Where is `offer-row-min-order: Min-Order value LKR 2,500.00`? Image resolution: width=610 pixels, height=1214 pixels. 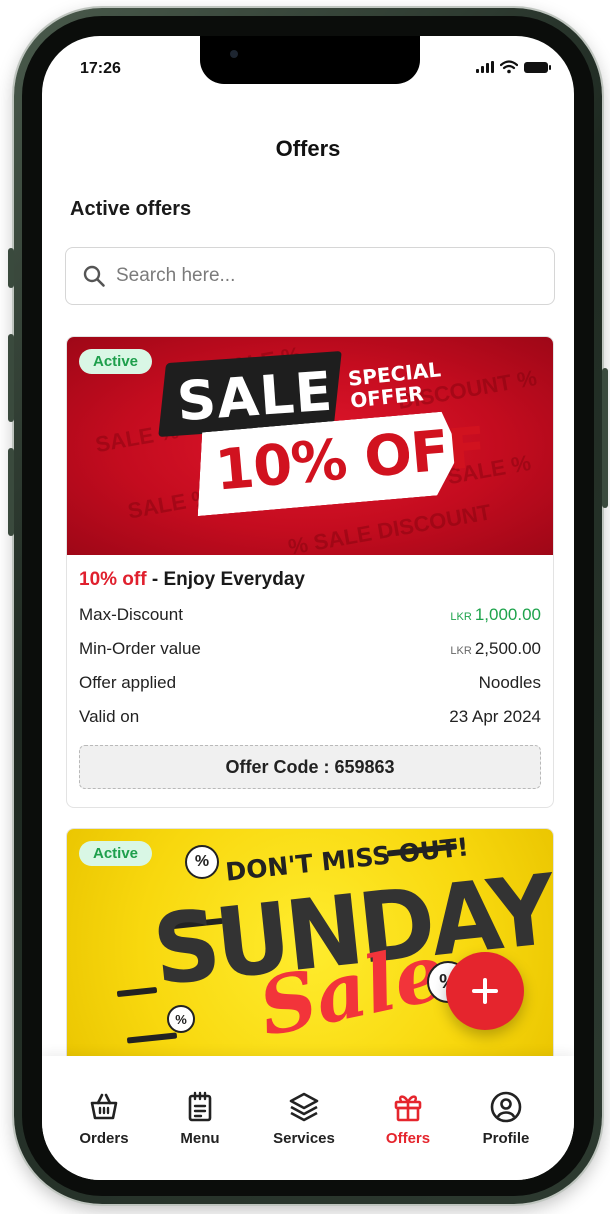
offer-row-min-order: Min-Order value LKR 2,500.00 is located at coordinates (310, 649).